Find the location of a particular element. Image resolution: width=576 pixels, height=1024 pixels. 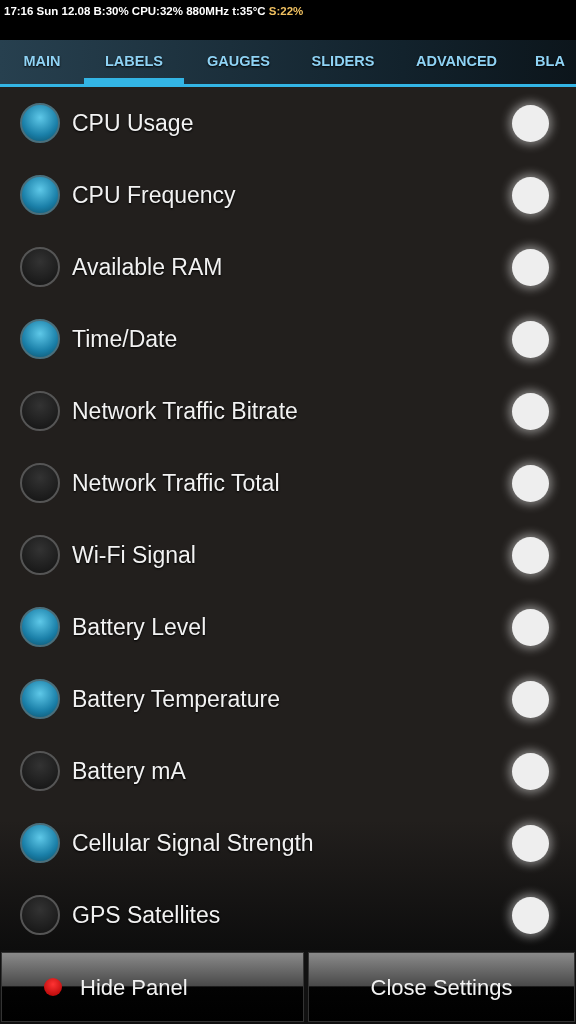

hide-panel-button: Hide Panel is located at coordinates (152, 987).